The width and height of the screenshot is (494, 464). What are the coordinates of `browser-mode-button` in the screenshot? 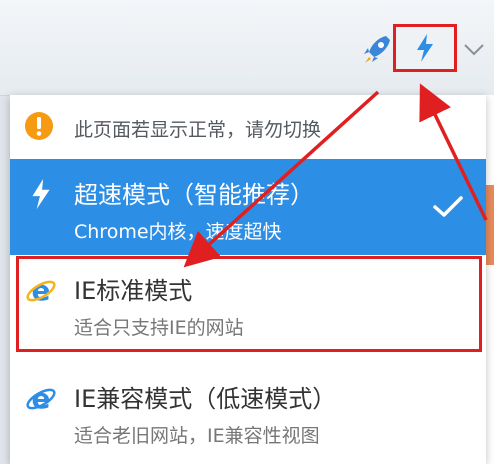 It's located at (425, 48).